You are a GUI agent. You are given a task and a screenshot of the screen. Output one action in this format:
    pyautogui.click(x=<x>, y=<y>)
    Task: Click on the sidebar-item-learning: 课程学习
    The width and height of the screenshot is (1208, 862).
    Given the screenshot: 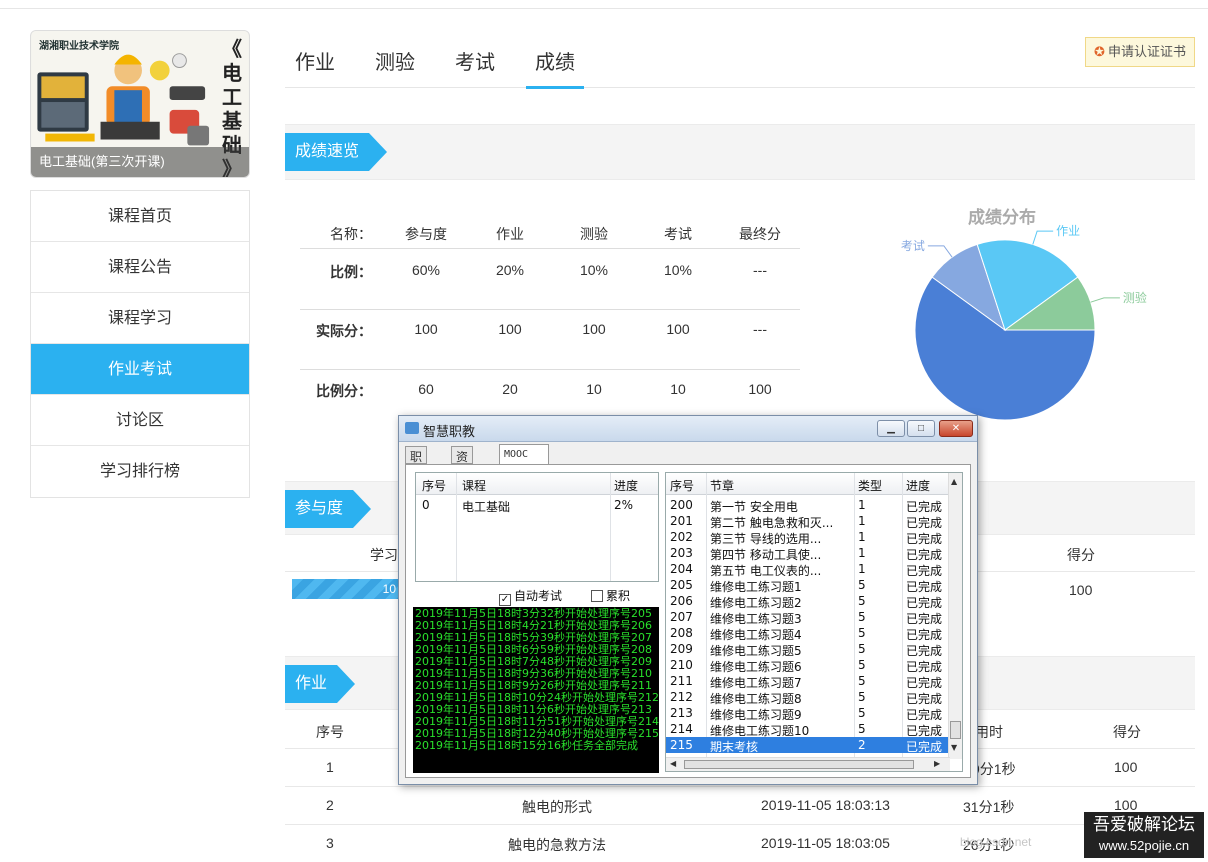 What is the action you would take?
    pyautogui.click(x=140, y=318)
    